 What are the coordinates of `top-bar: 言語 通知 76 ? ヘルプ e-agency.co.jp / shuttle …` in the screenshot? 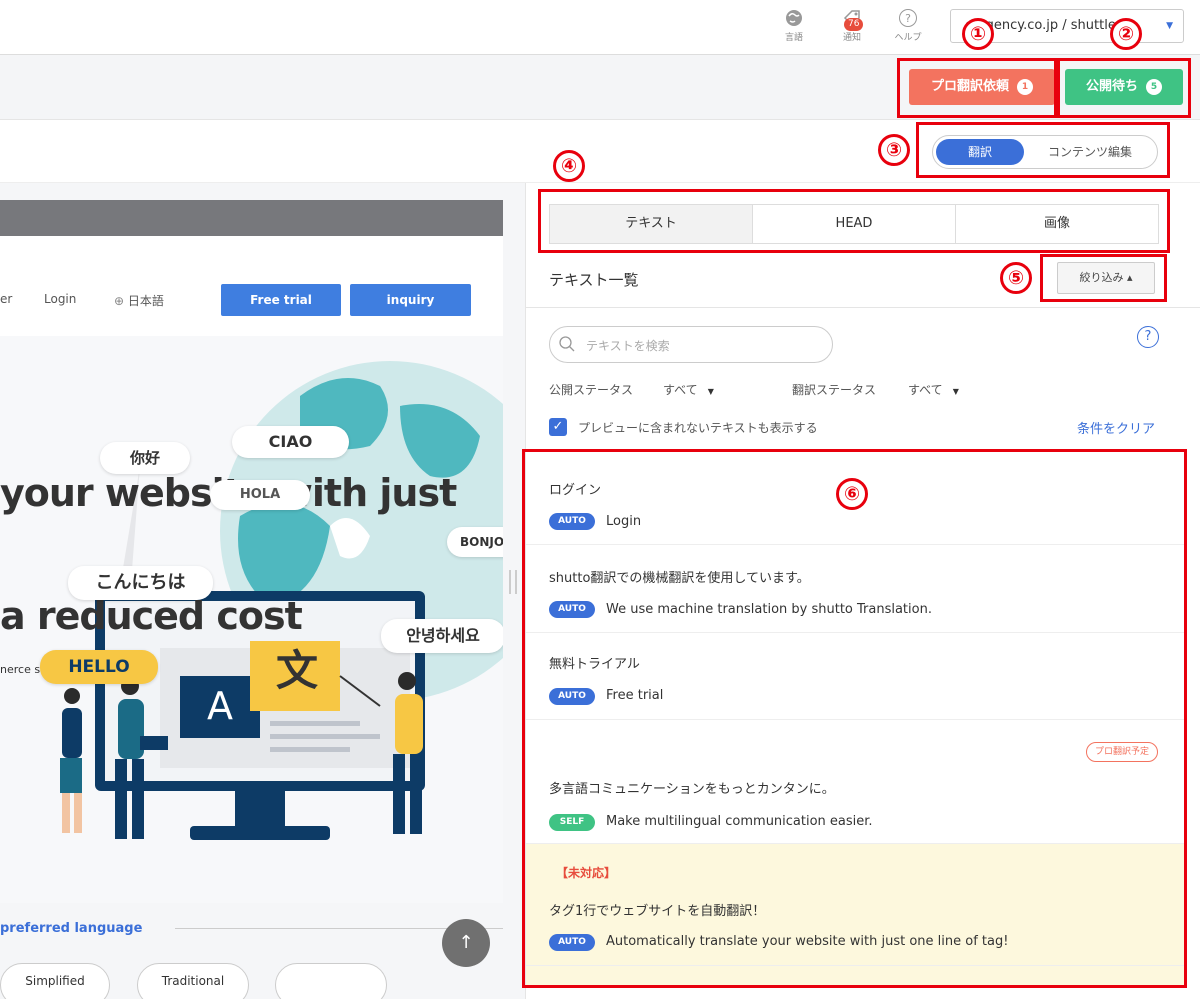 It's located at (600, 27).